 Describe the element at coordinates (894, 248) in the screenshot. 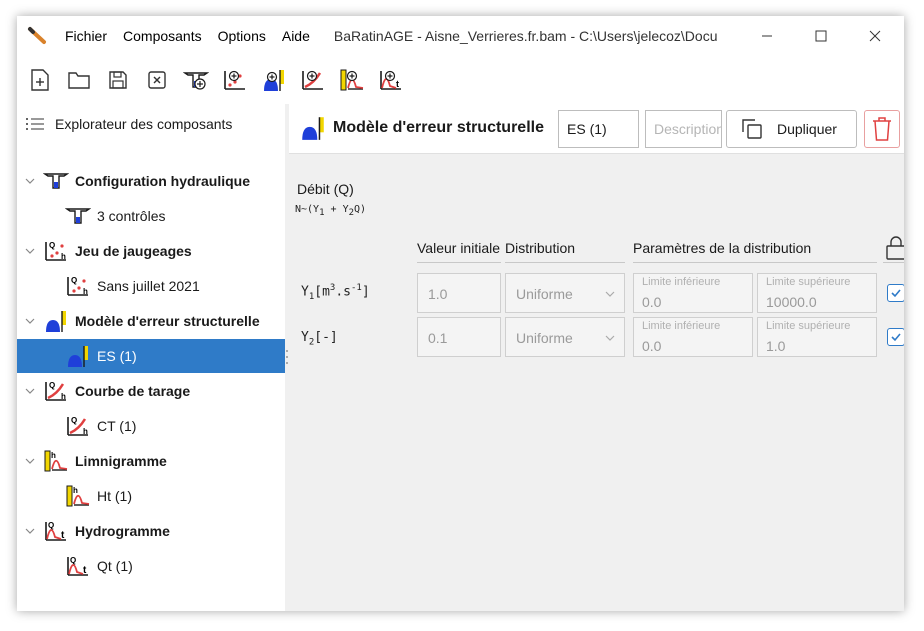

I see `lock-icon` at that location.